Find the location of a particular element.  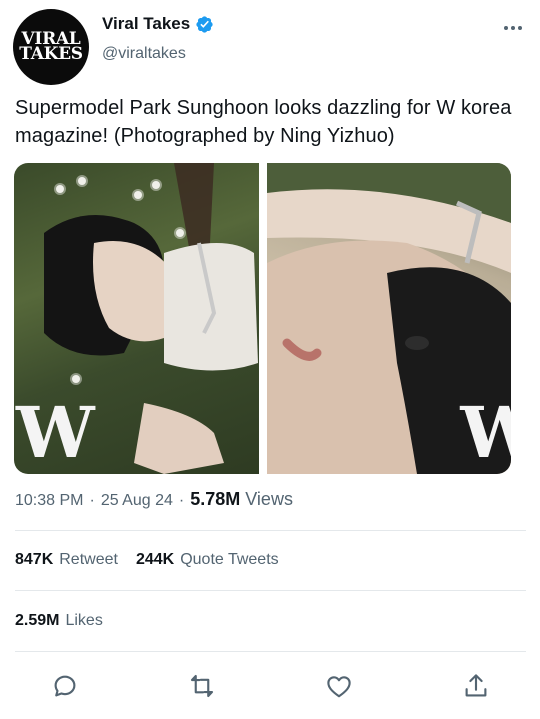

likes-stats: 2.59M Likes is located at coordinates (68, 621).